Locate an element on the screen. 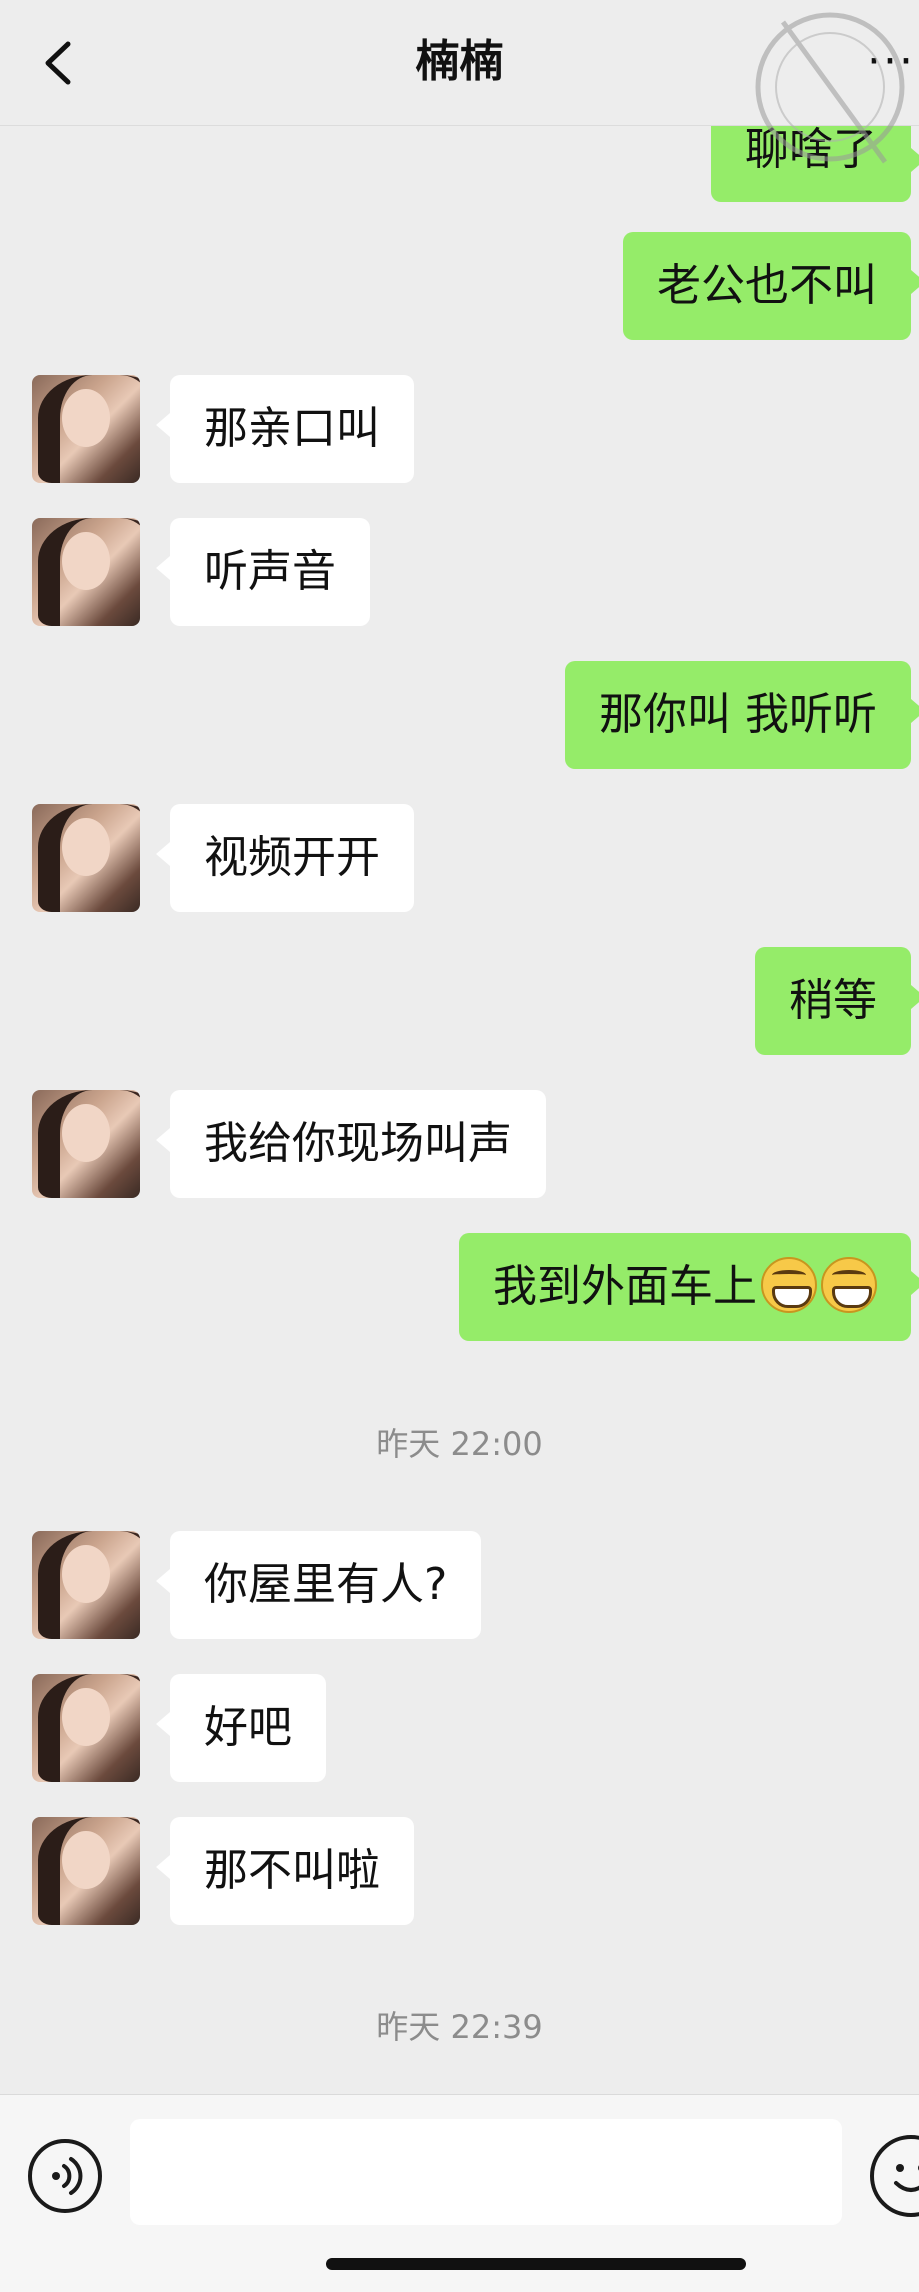  time-divider: 昨天 22:39 is located at coordinates (459, 2027).